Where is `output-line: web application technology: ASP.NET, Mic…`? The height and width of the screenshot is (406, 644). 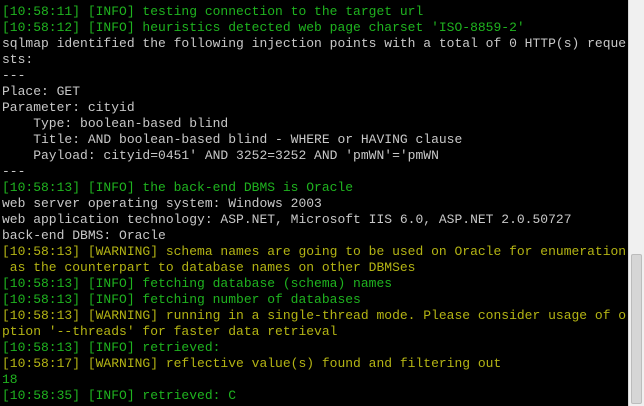
output-line: web application technology: ASP.NET, Mic… is located at coordinates (287, 219).